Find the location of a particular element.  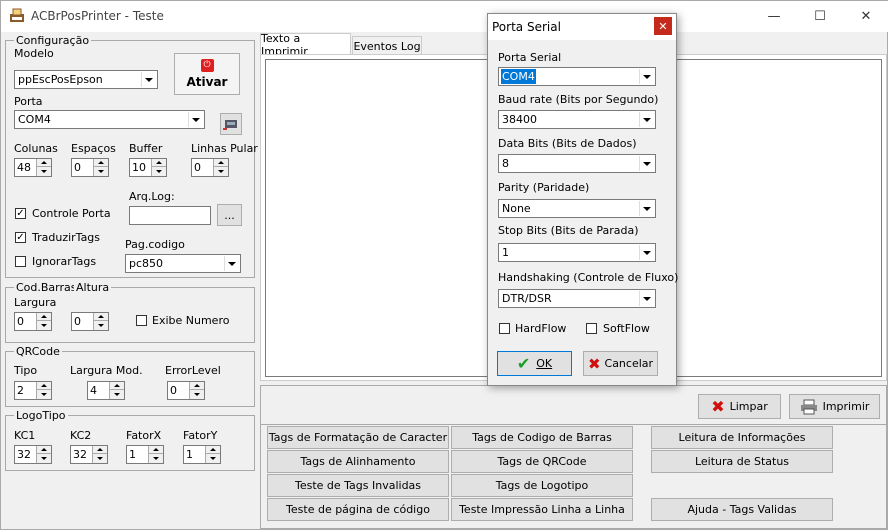

parity-label: Parity (Paridade) is located at coordinates (544, 187).